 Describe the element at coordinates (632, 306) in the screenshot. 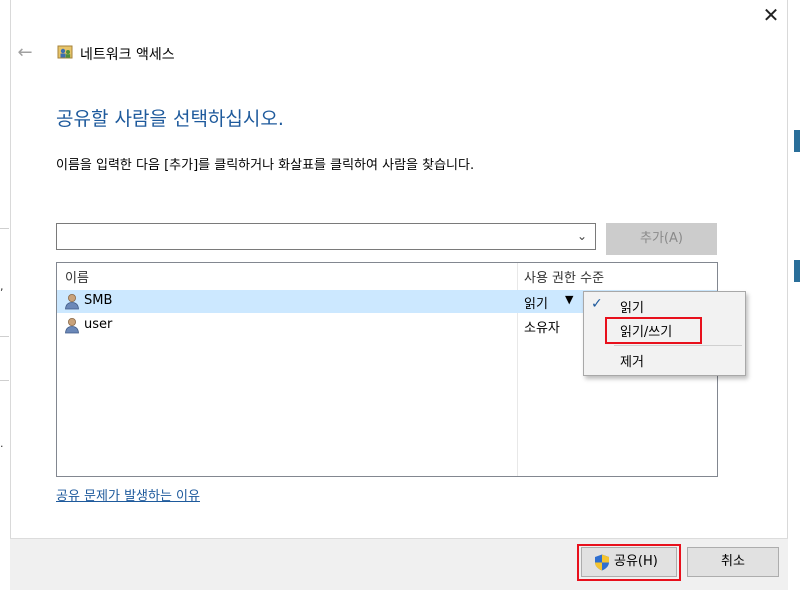

I see `menu-item-read: 읽기` at that location.